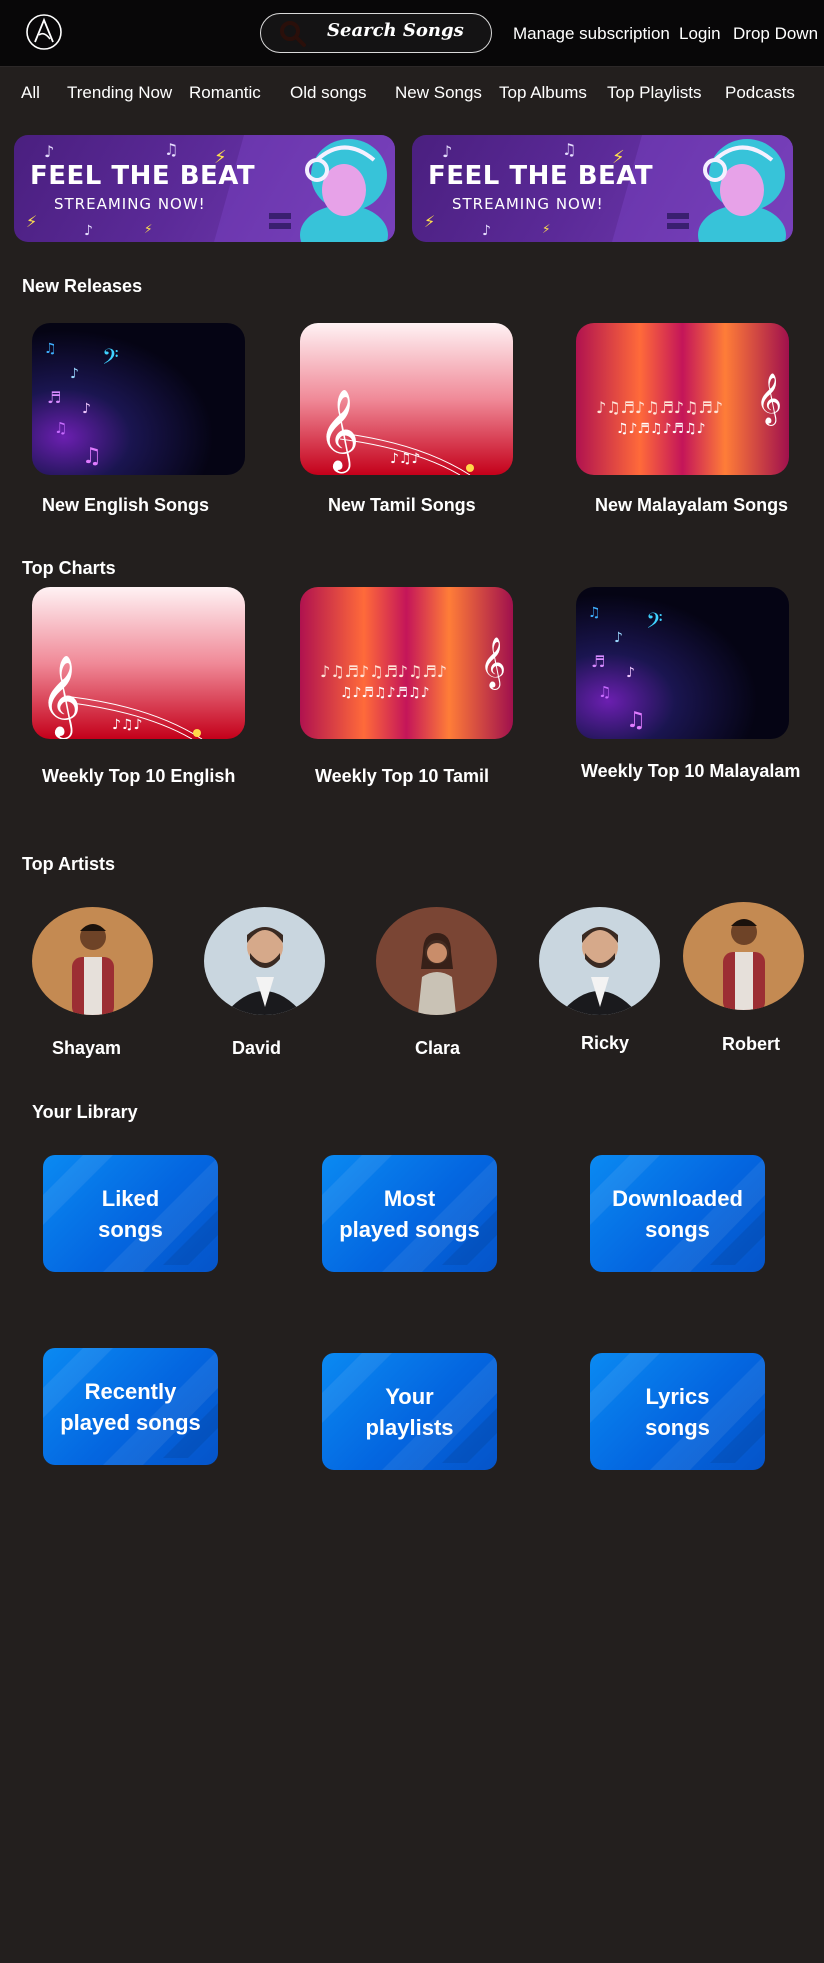 The width and height of the screenshot is (824, 1963). I want to click on library-label: Lyrics songs, so click(677, 1411).